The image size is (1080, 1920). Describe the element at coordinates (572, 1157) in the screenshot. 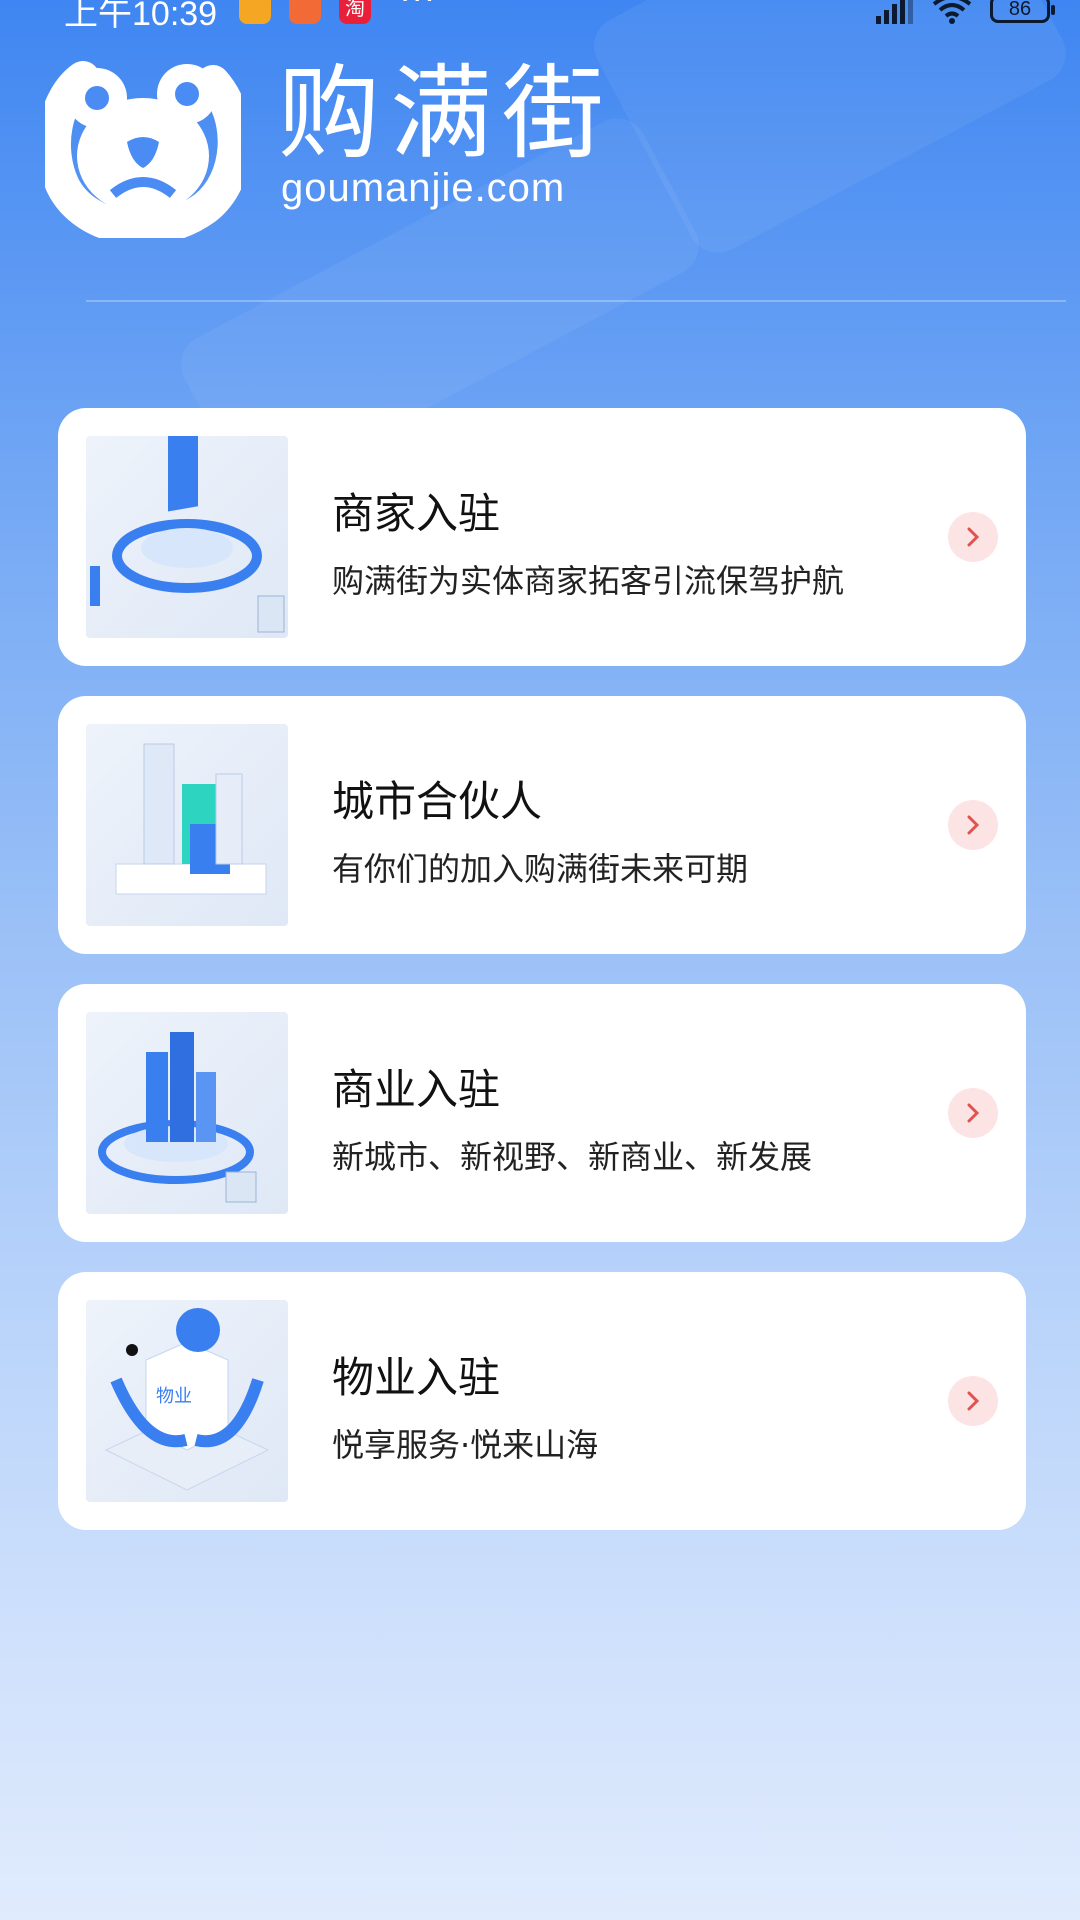

I see `card-description: 新城市、新视野、新商业、新发展` at that location.